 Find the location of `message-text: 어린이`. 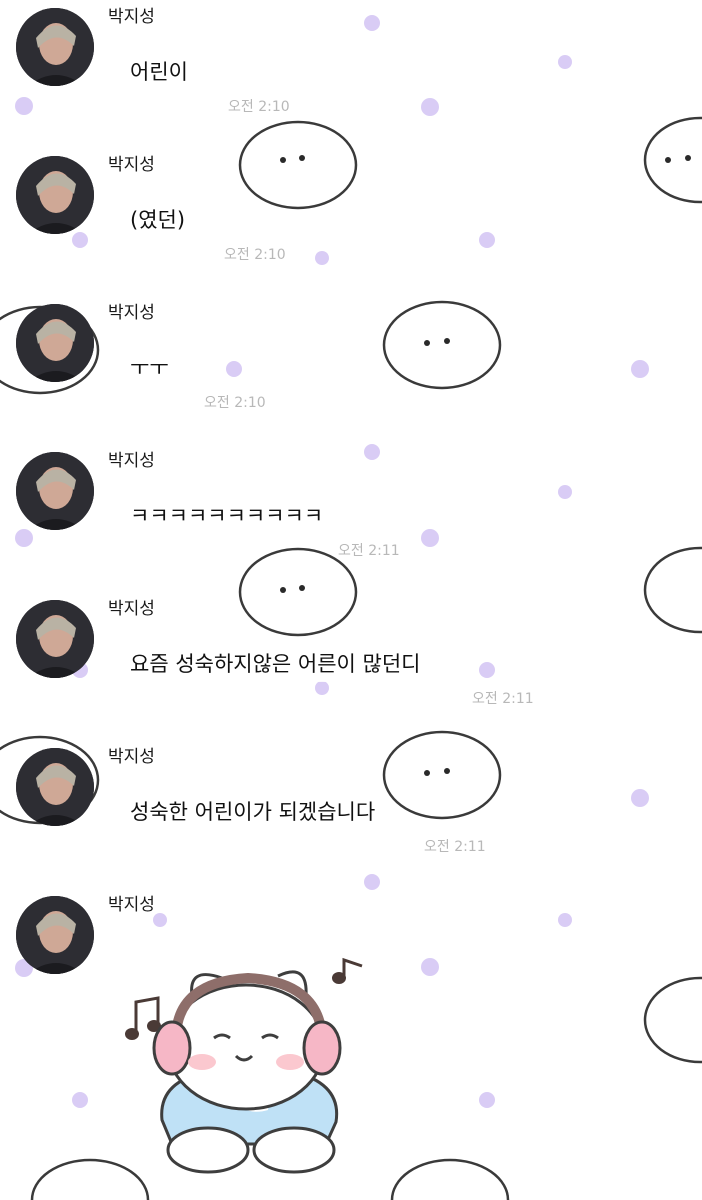

message-text: 어린이 is located at coordinates (159, 71).